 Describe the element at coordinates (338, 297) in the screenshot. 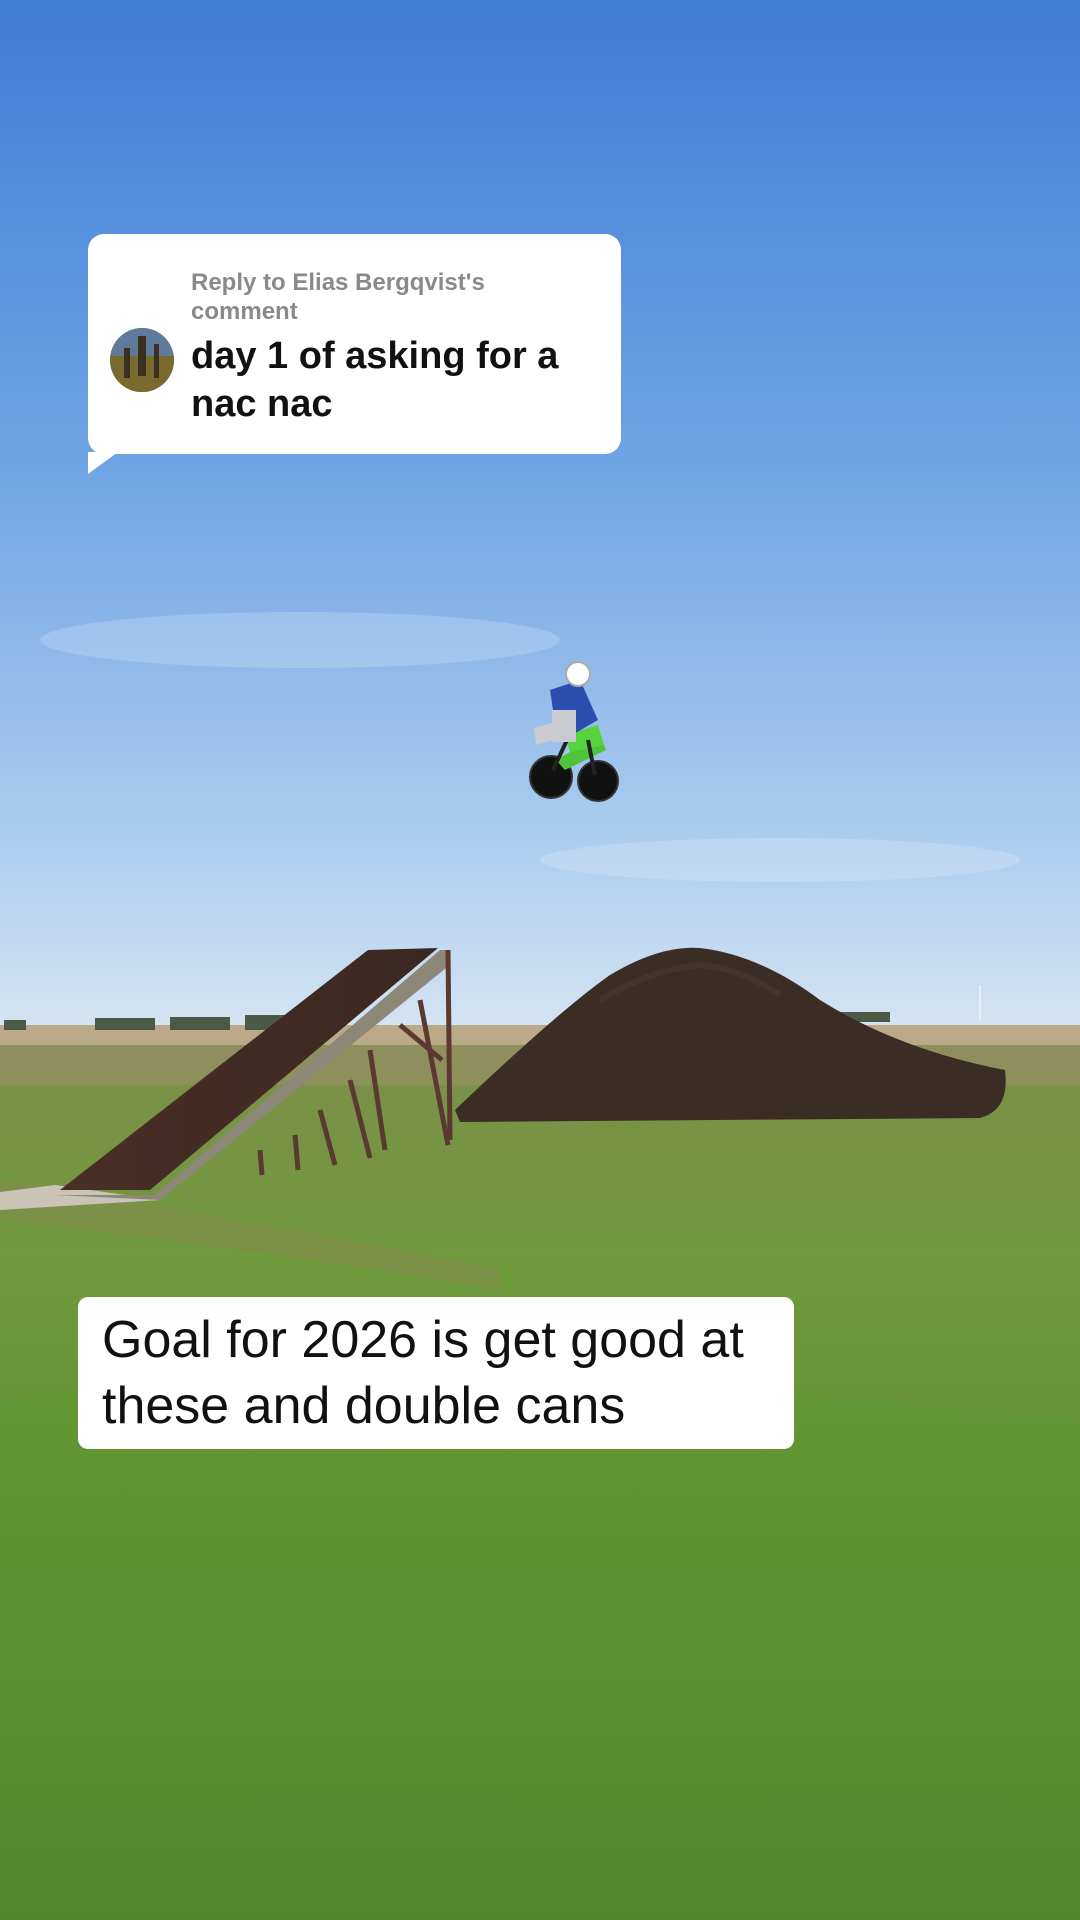

I see `reply-header: Reply to Elias Bergqvist's comment` at that location.